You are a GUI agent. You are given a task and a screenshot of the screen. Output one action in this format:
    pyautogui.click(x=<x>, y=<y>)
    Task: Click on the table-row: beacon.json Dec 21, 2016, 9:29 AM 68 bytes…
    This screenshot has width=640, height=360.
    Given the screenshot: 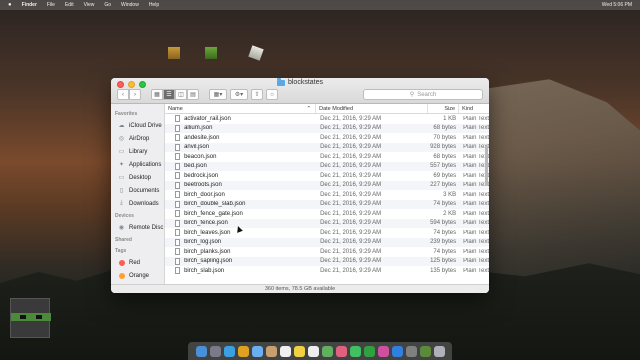 What is the action you would take?
    pyautogui.click(x=327, y=157)
    